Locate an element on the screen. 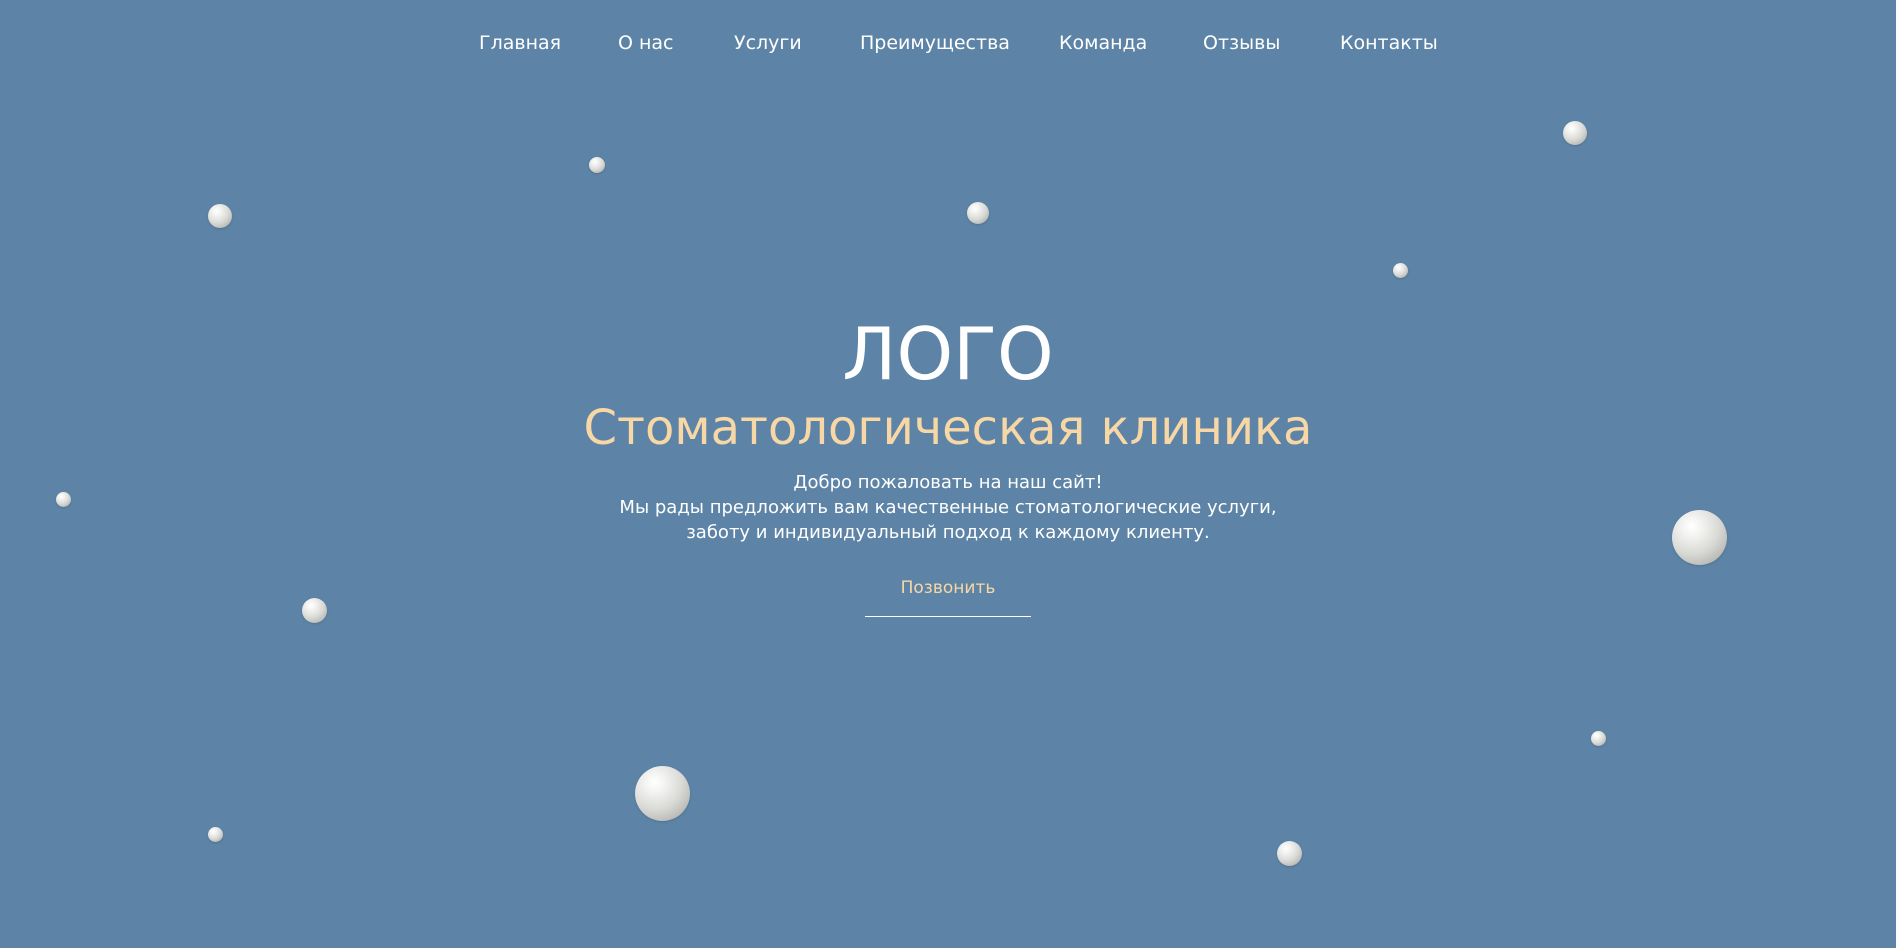  nav-item-reviews: Отзывы is located at coordinates (1241, 43).